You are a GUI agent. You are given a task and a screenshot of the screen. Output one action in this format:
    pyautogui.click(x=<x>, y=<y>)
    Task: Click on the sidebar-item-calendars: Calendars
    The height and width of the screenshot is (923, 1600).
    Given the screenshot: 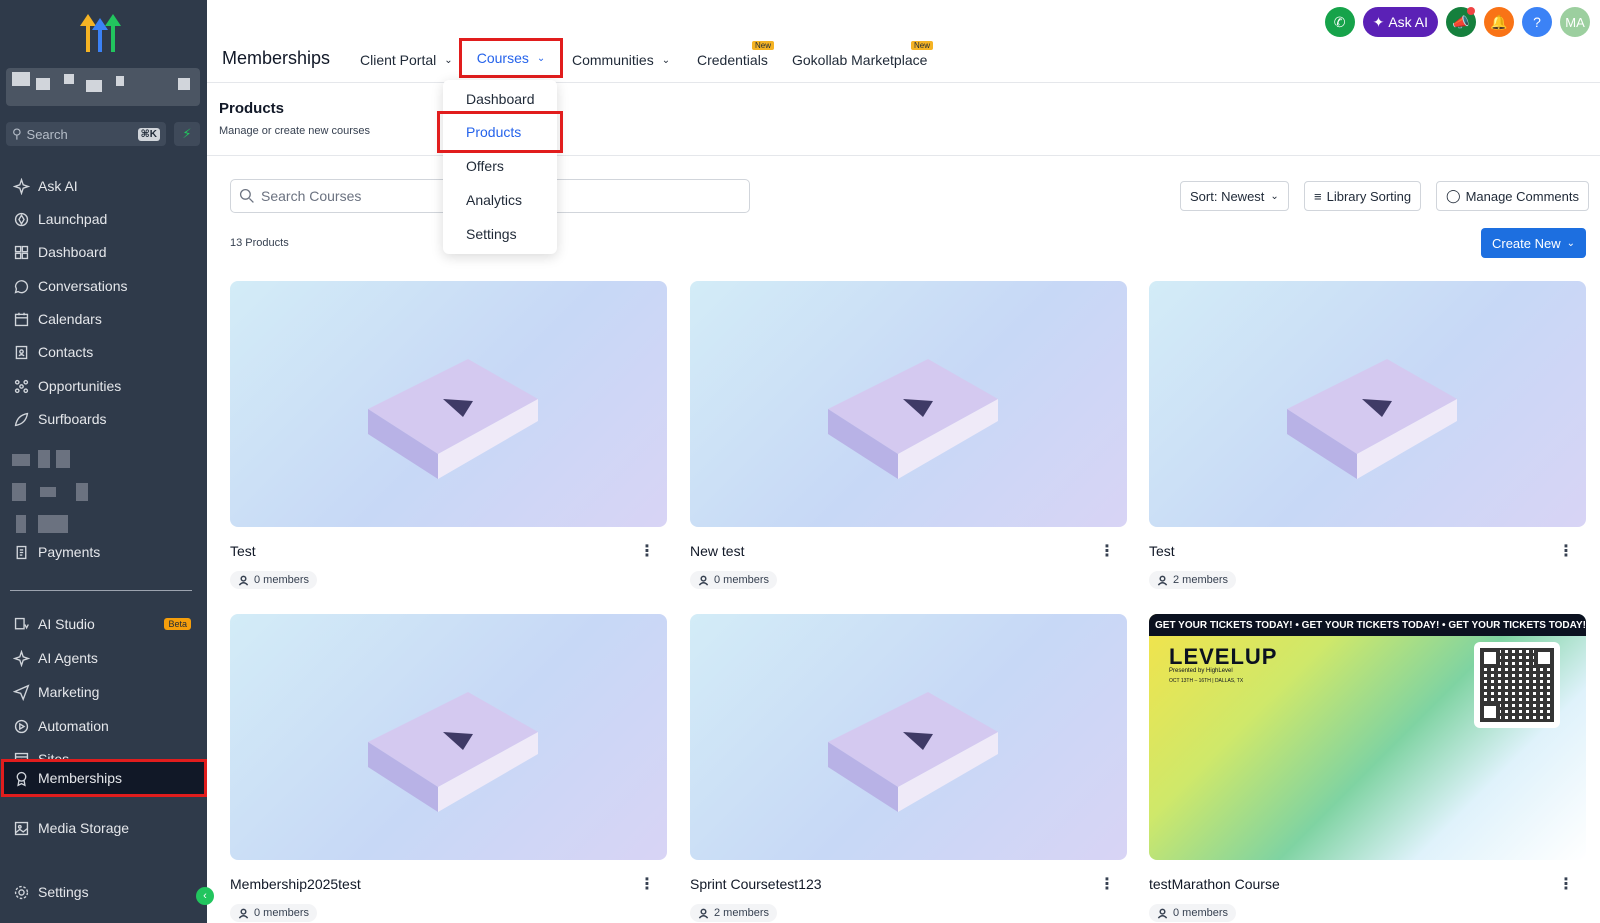 What is the action you would take?
    pyautogui.click(x=103, y=319)
    